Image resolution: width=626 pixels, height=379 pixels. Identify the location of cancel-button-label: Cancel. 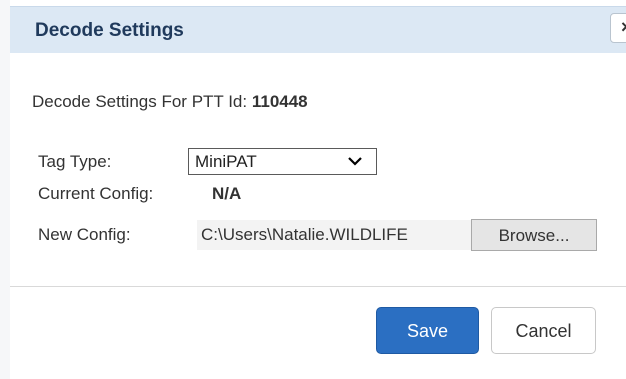
(543, 331).